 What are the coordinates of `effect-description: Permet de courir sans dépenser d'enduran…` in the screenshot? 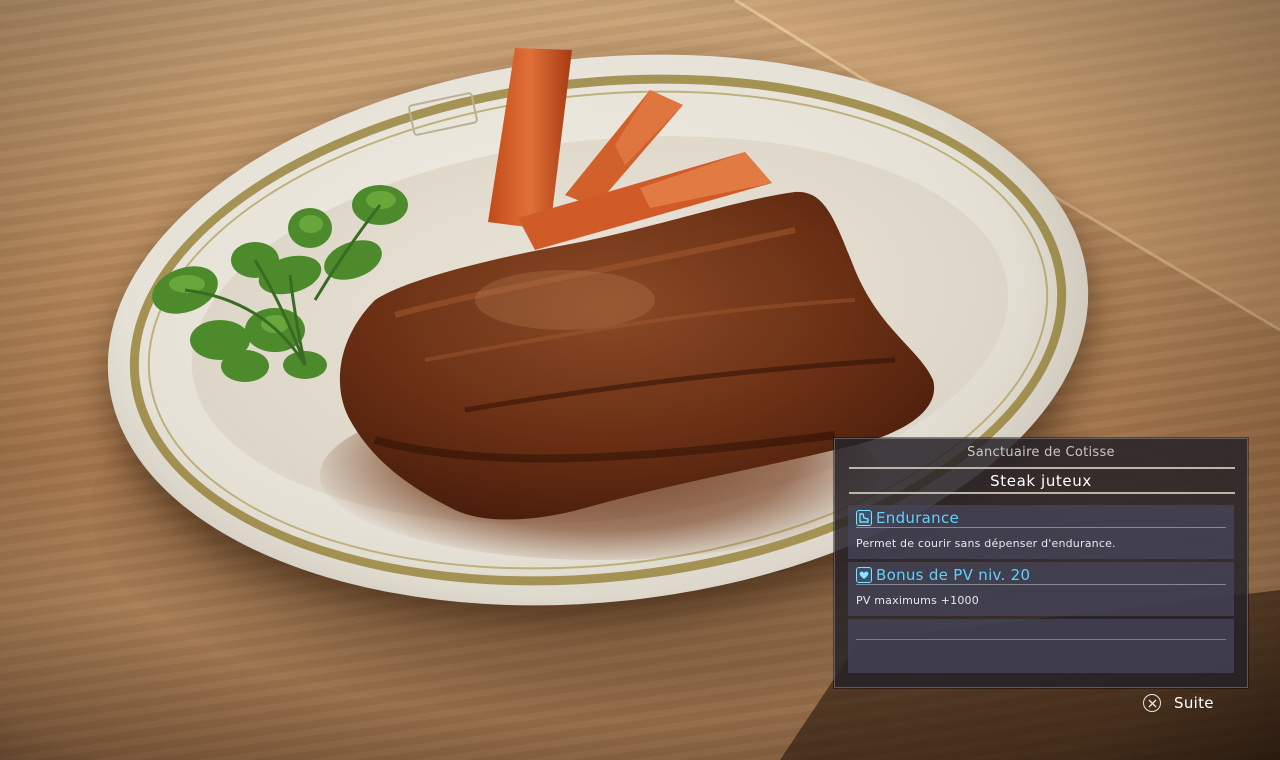 It's located at (986, 543).